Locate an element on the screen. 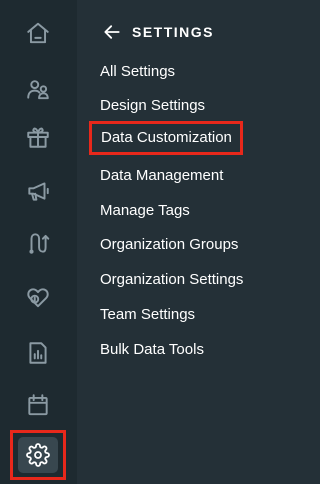 The image size is (320, 484). back-to-settings: SETTINGS is located at coordinates (158, 32).